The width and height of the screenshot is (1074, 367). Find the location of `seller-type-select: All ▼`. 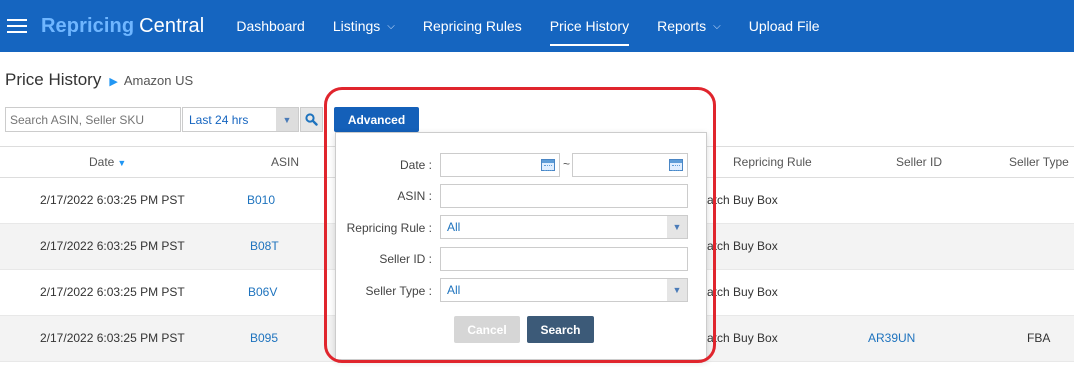

seller-type-select: All ▼ is located at coordinates (564, 290).